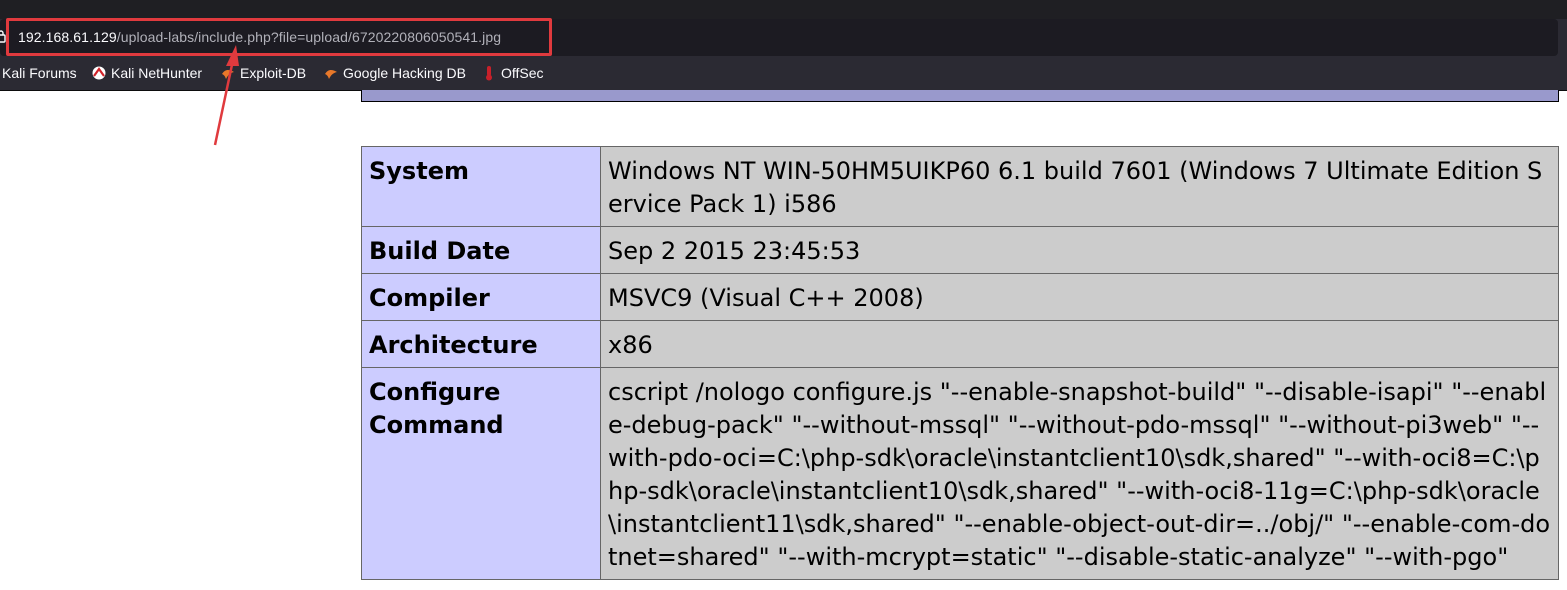 This screenshot has width=1567, height=590. Describe the element at coordinates (481, 250) in the screenshot. I see `row-key: Build Date` at that location.